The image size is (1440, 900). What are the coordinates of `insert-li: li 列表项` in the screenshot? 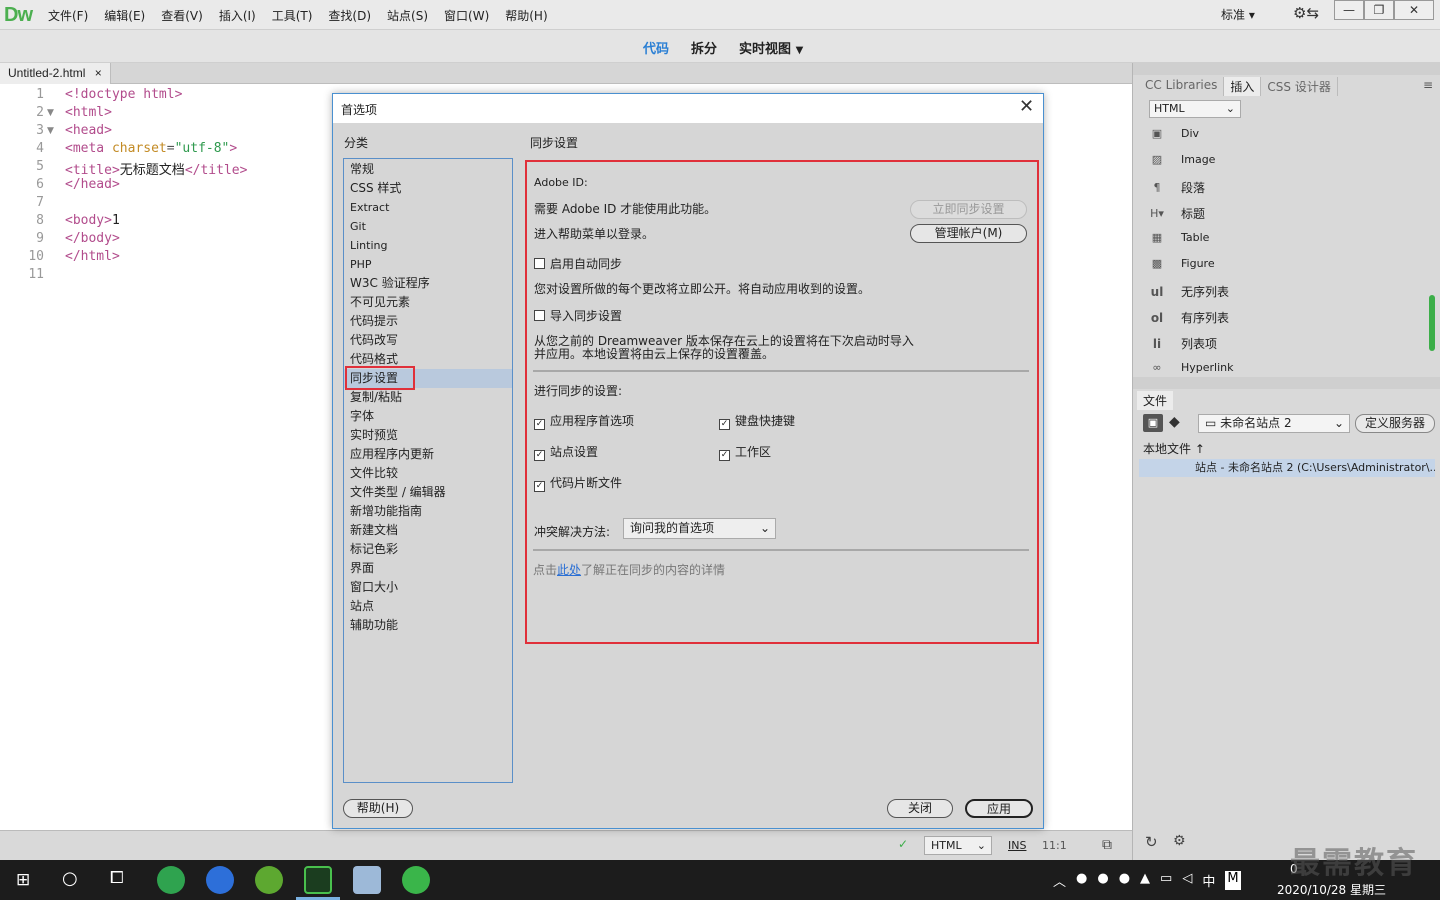 It's located at (1182, 343).